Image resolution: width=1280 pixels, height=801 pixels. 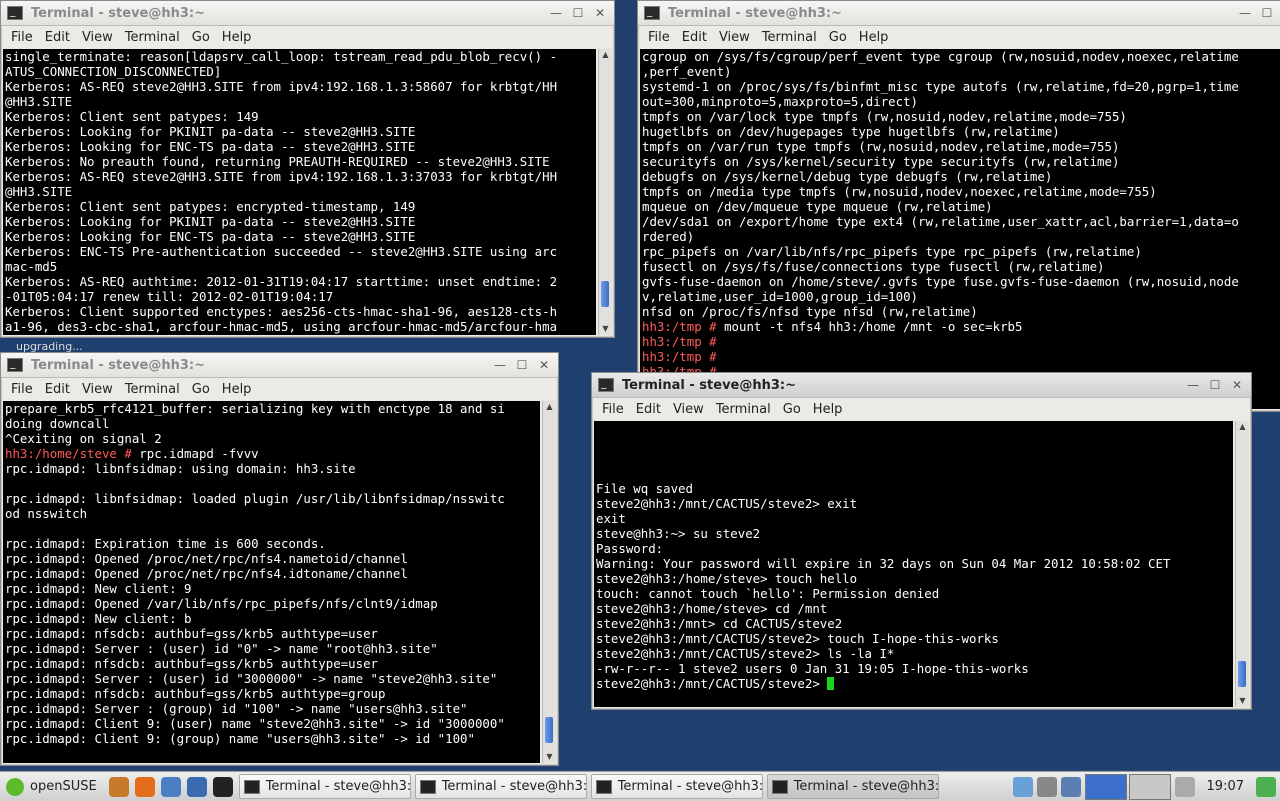 What do you see at coordinates (196, 786) in the screenshot?
I see `network-icon` at bounding box center [196, 786].